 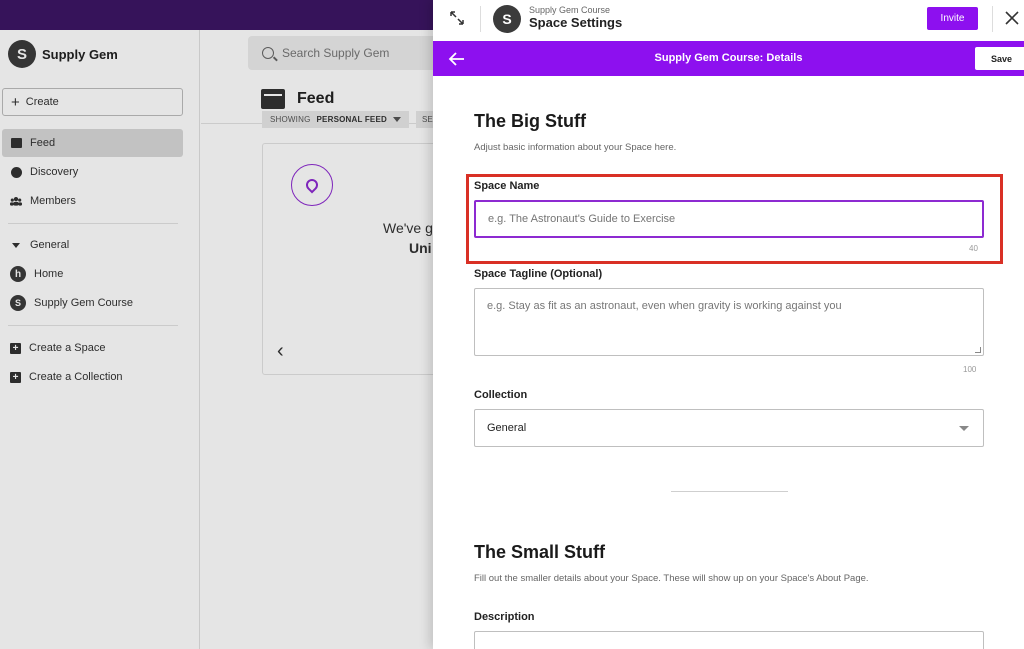 I want to click on space-avatar: S, so click(x=507, y=19).